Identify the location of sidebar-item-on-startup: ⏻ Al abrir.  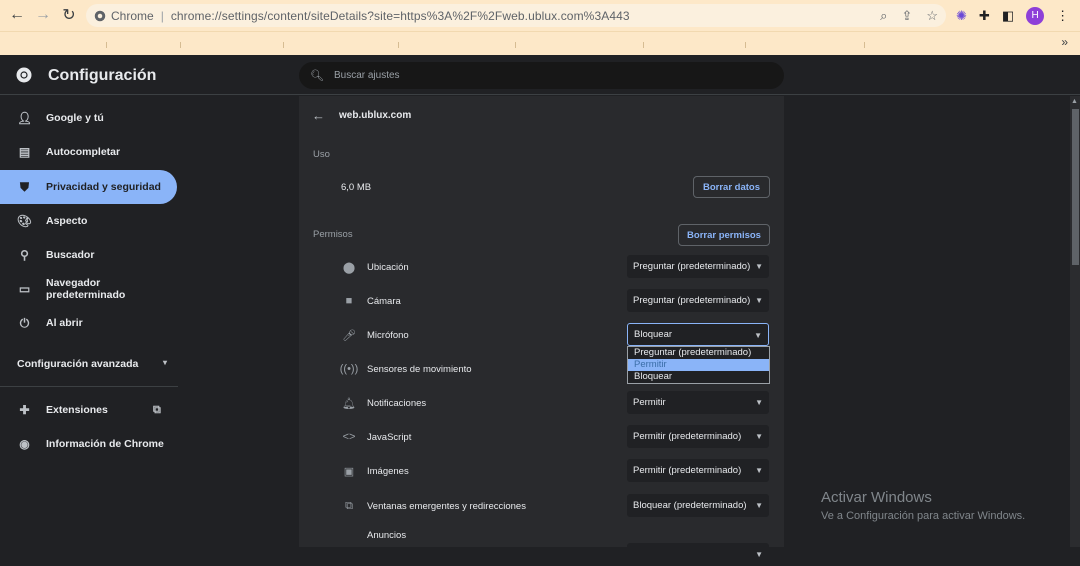
(88, 323).